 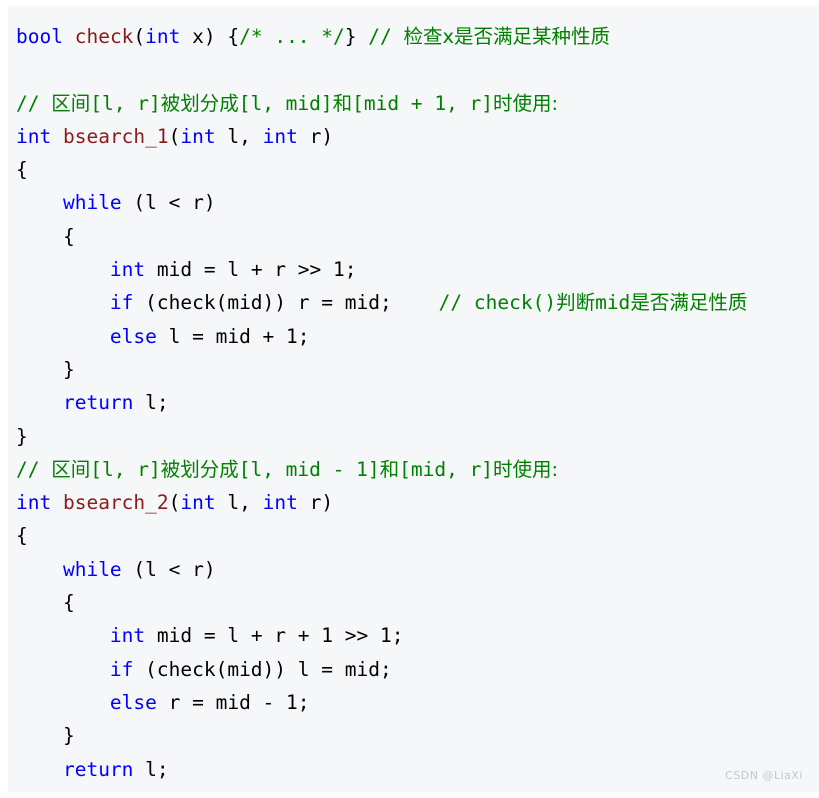 What do you see at coordinates (285, 103) in the screenshot?
I see `code-token: [l, mid]` at bounding box center [285, 103].